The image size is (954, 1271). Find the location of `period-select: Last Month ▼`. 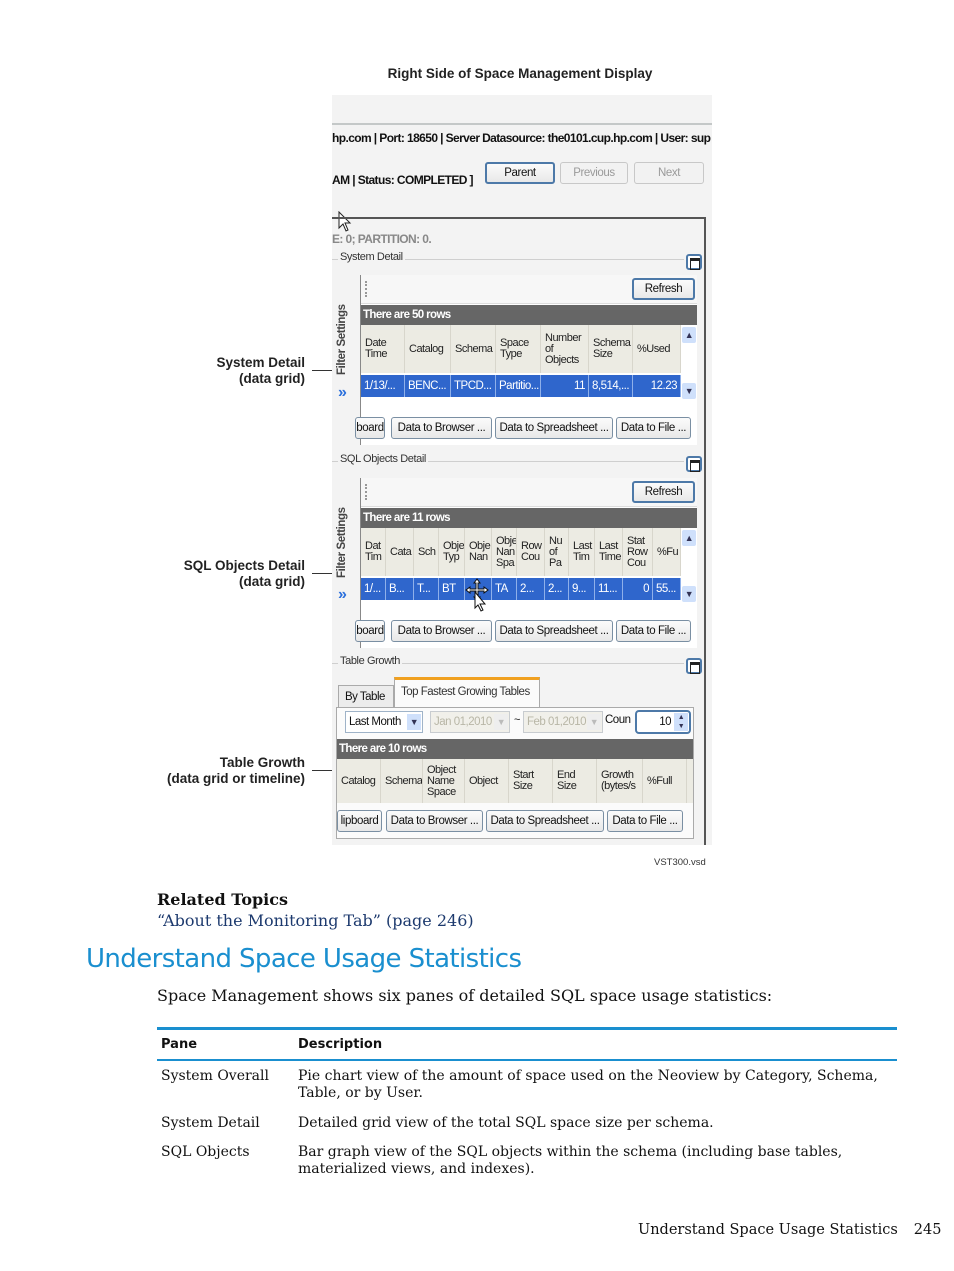

period-select: Last Month ▼ is located at coordinates (384, 722).